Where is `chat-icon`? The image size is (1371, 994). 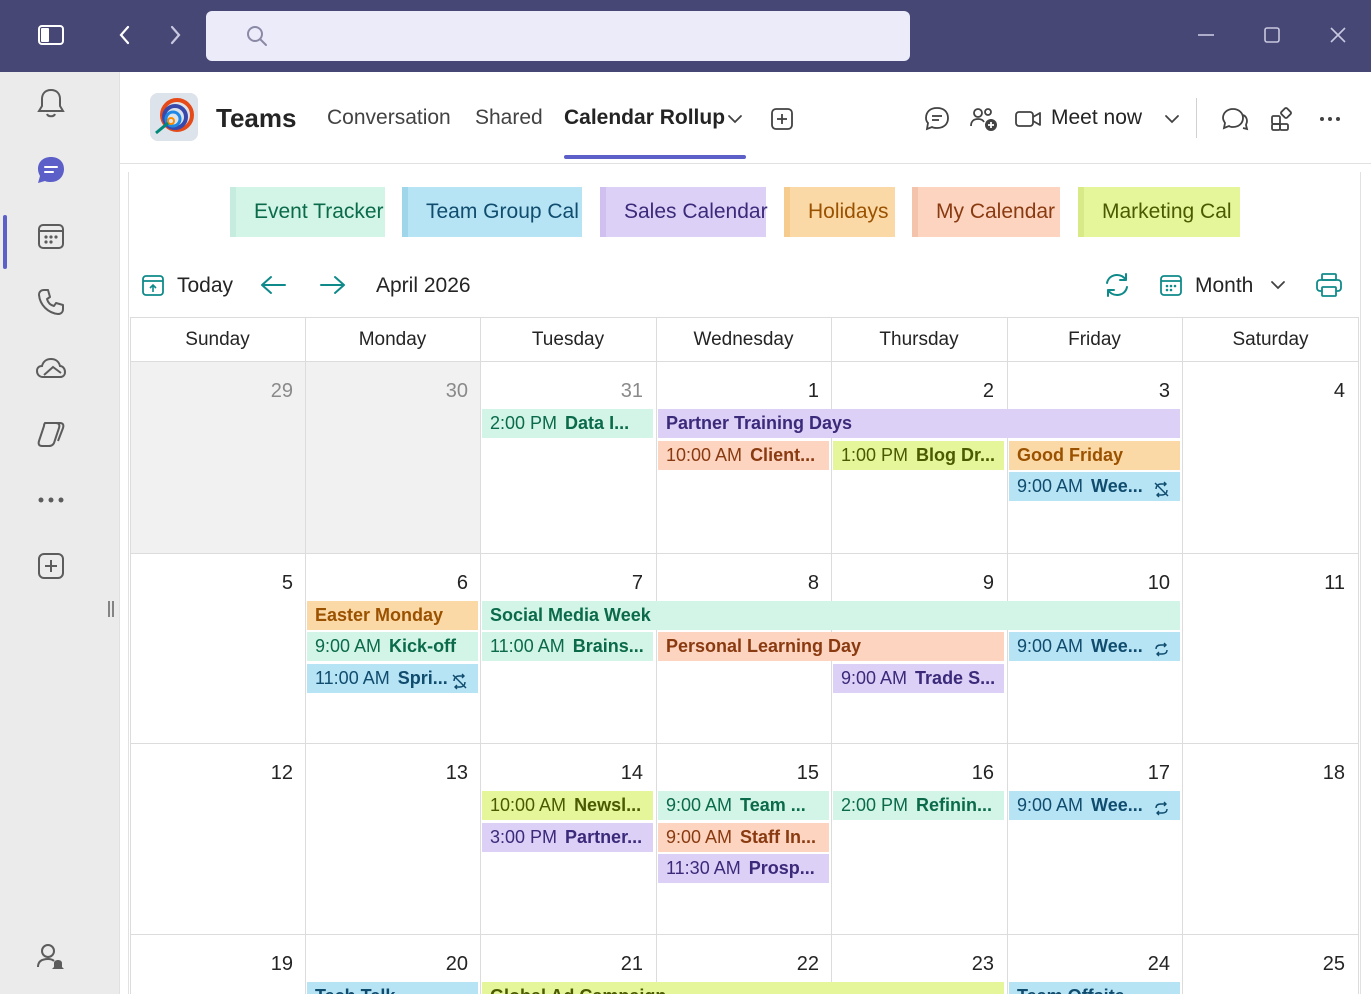 chat-icon is located at coordinates (51, 170).